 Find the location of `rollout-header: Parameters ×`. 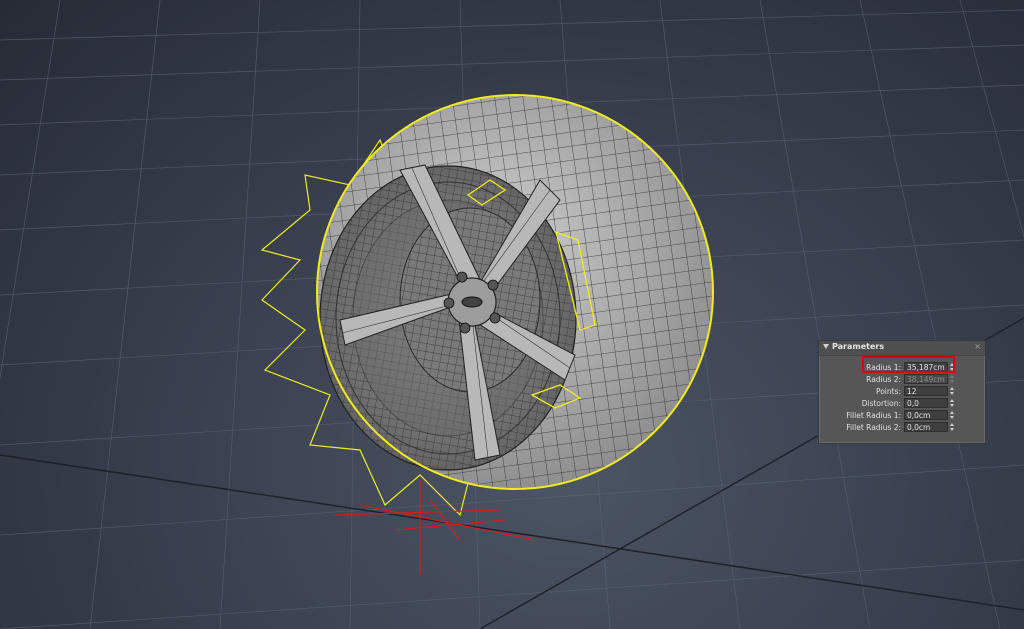

rollout-header: Parameters × is located at coordinates (902, 348).